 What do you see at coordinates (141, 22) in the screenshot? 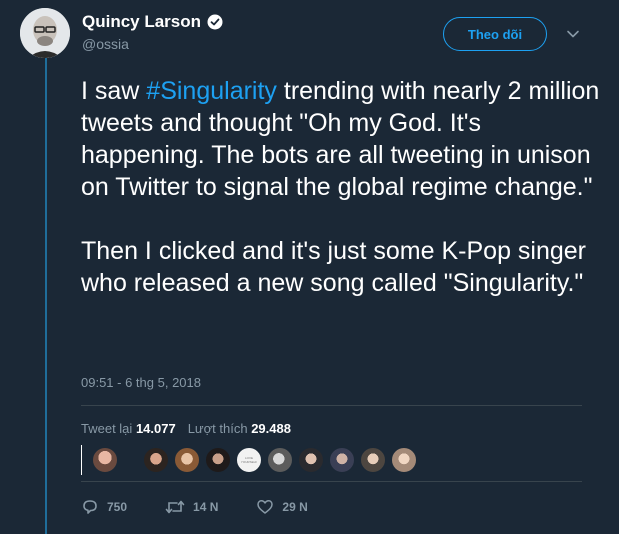
I see `author-display-name: Quincy Larson` at bounding box center [141, 22].